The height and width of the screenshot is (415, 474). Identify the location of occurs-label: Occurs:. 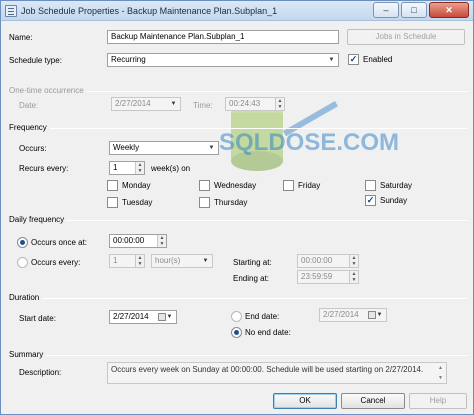
(33, 148).